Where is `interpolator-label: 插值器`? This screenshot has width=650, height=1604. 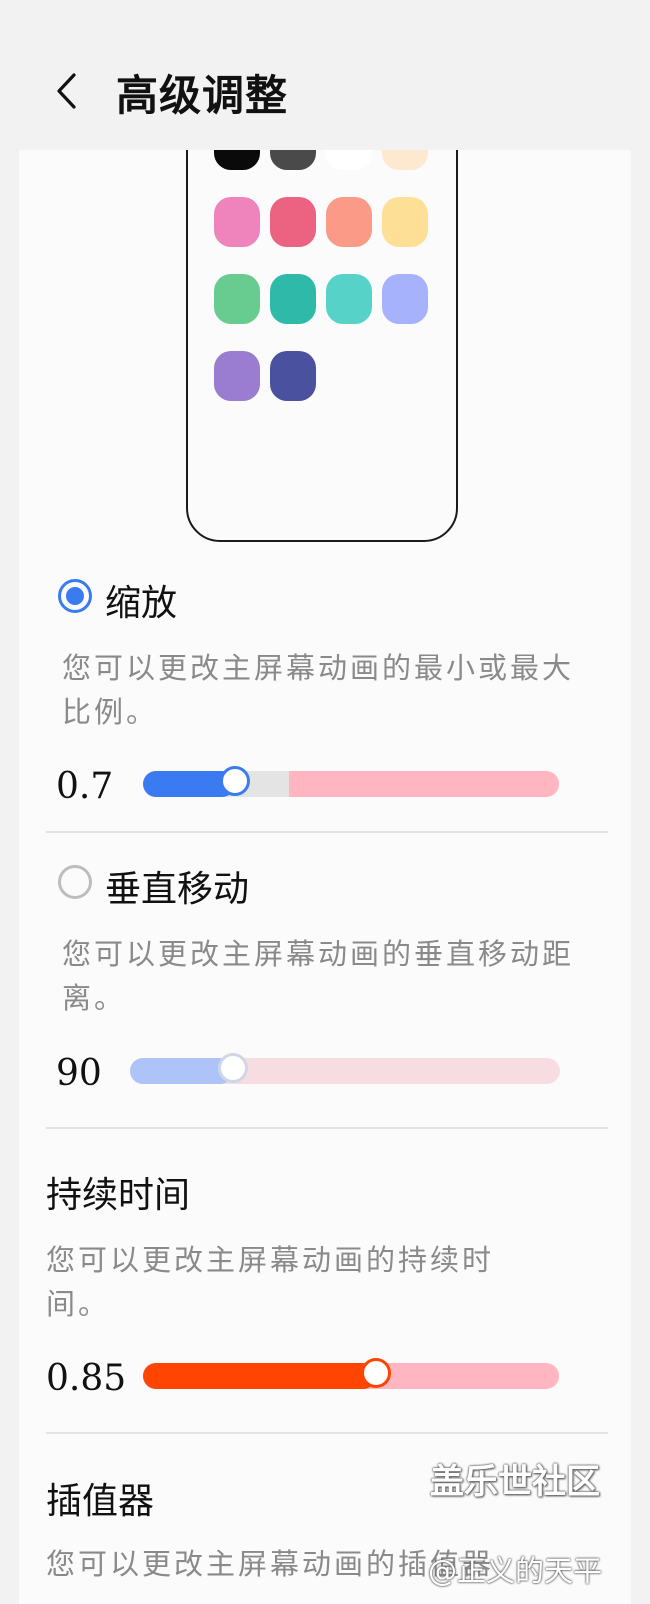 interpolator-label: 插值器 is located at coordinates (100, 1501).